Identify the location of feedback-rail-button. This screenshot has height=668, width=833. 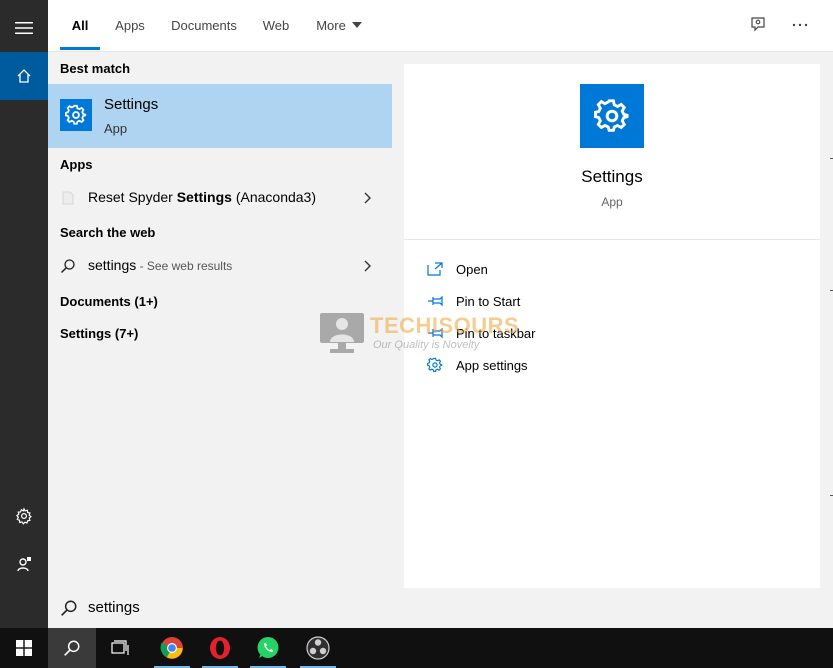
(24, 564).